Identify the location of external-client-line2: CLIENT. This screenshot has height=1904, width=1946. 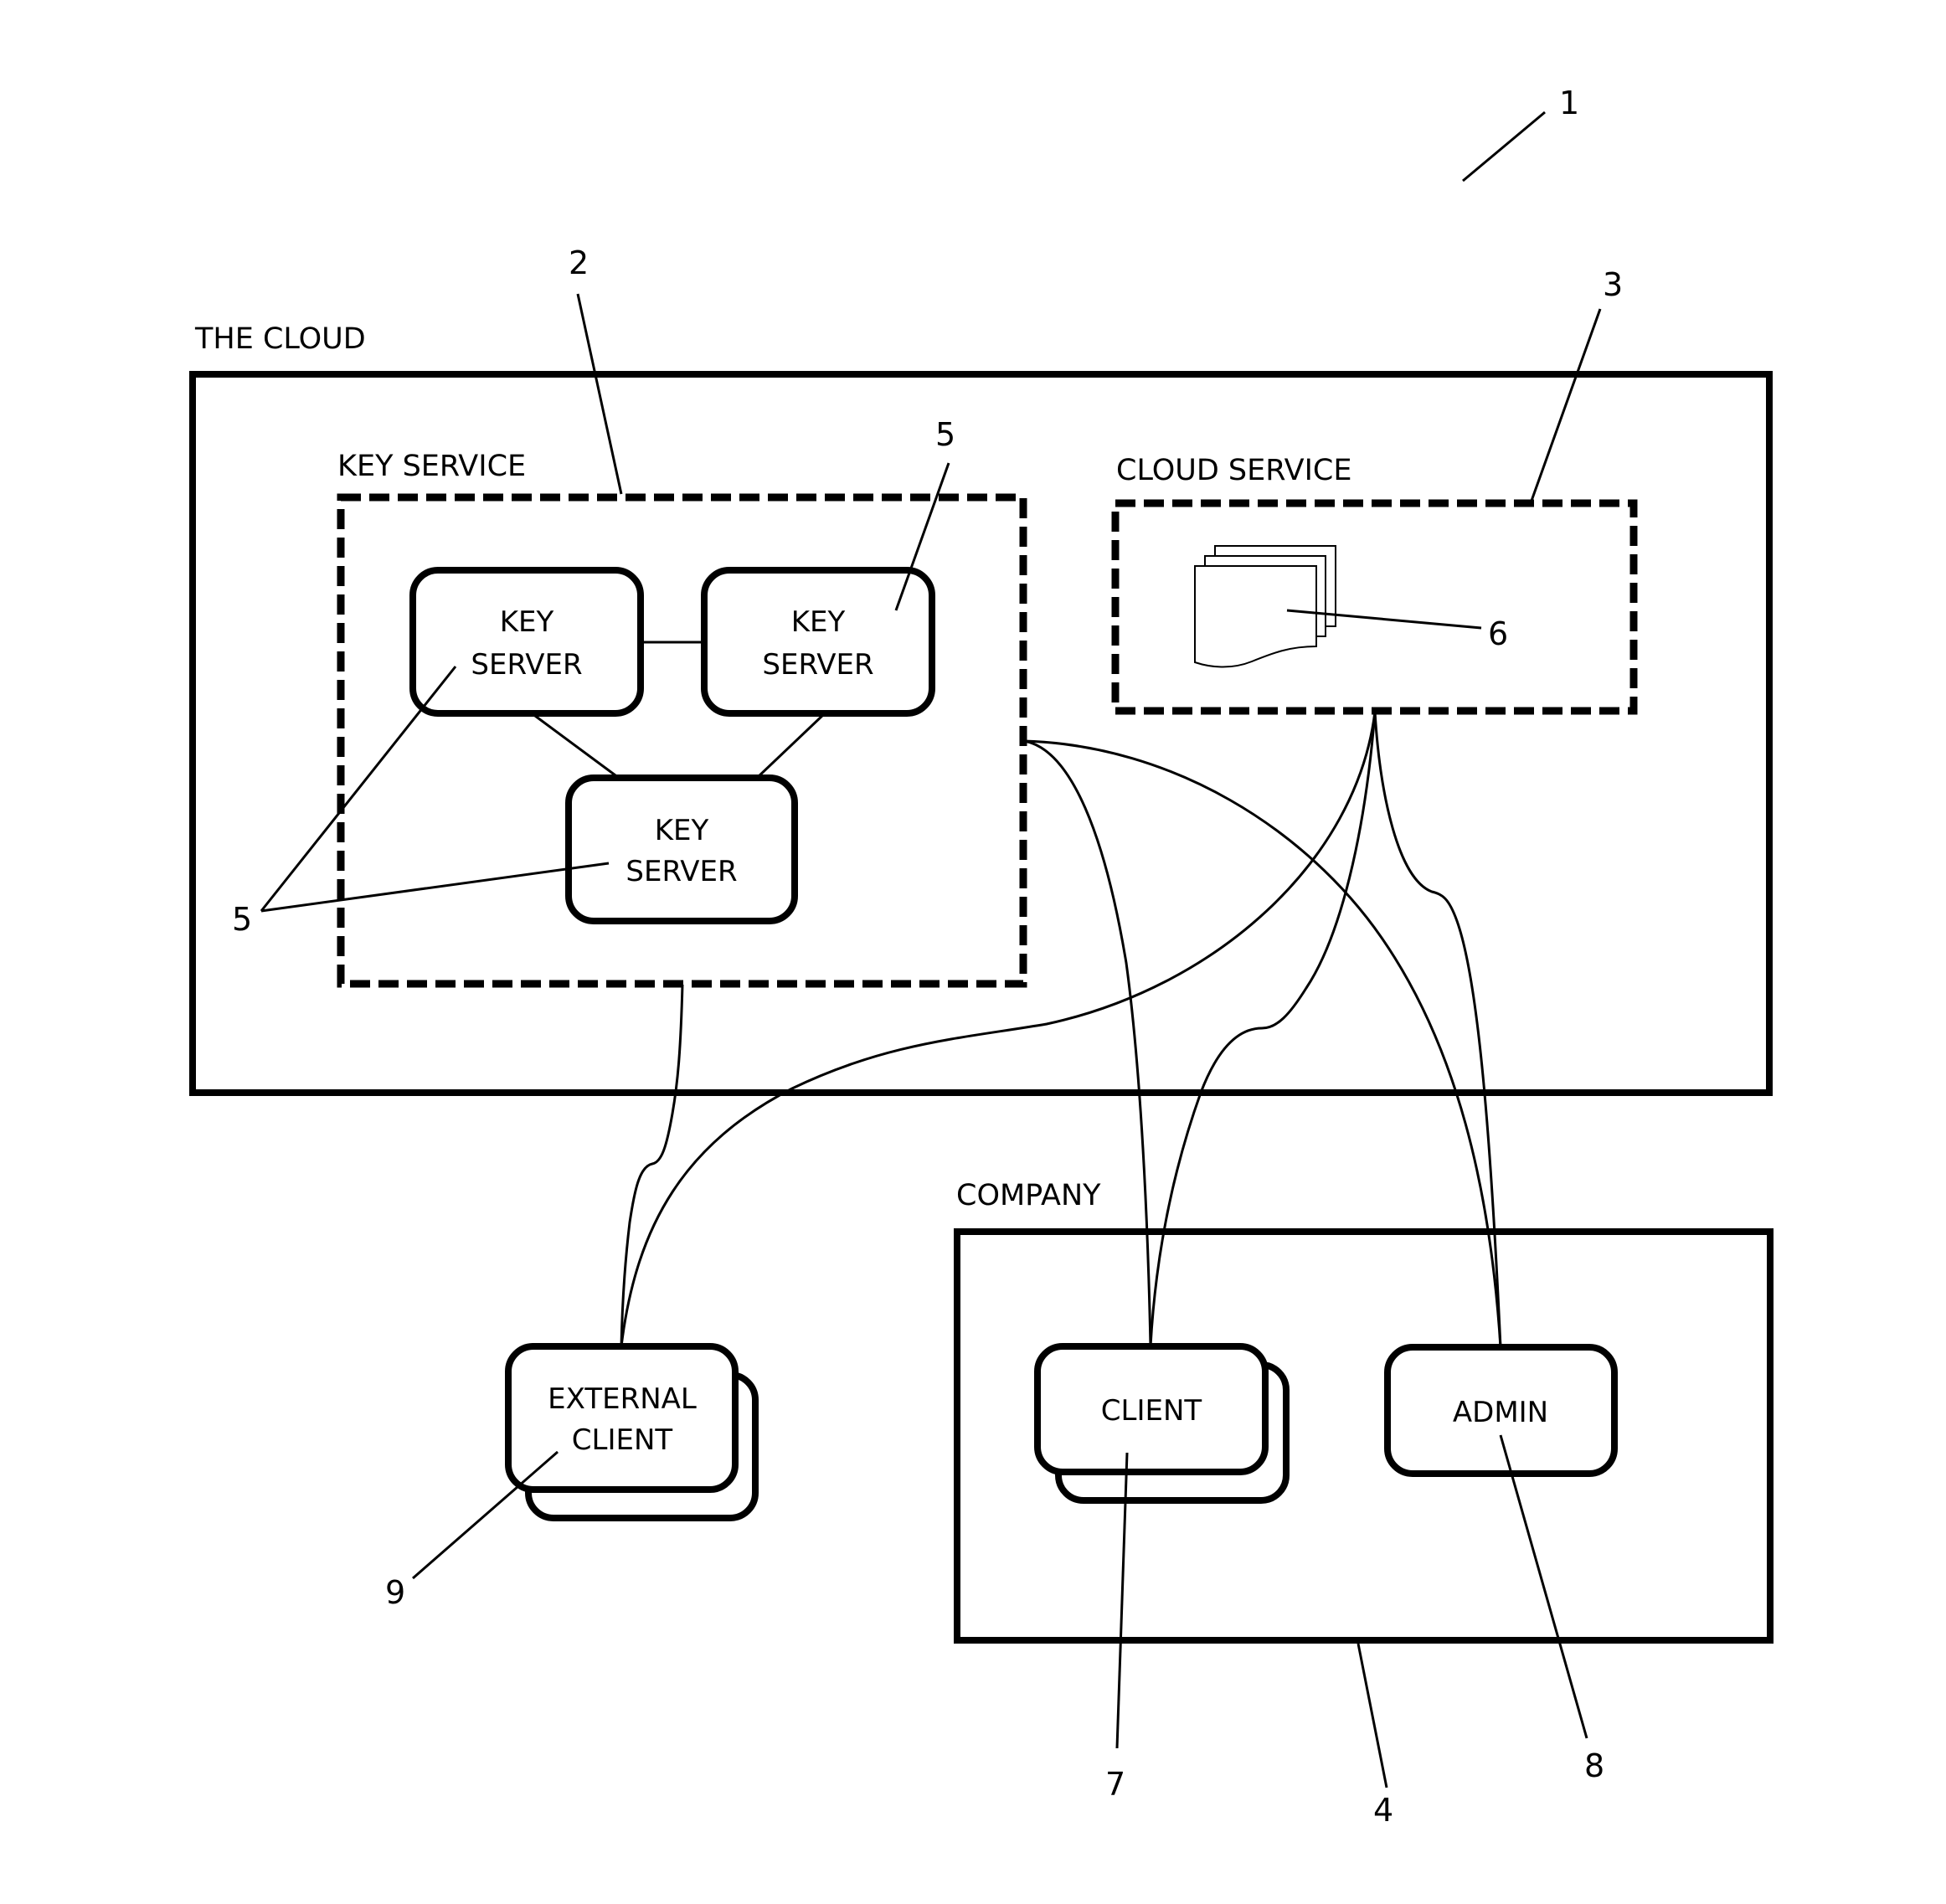
(622, 1440).